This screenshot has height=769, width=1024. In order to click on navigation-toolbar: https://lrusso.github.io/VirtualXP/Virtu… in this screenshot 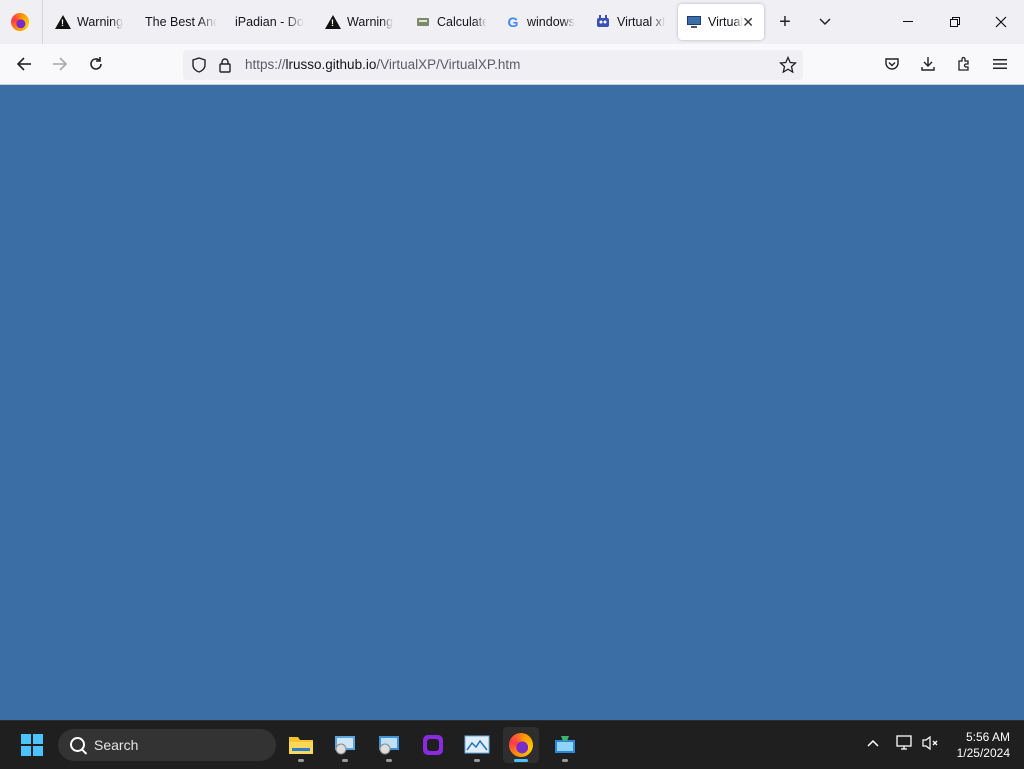, I will do `click(512, 64)`.